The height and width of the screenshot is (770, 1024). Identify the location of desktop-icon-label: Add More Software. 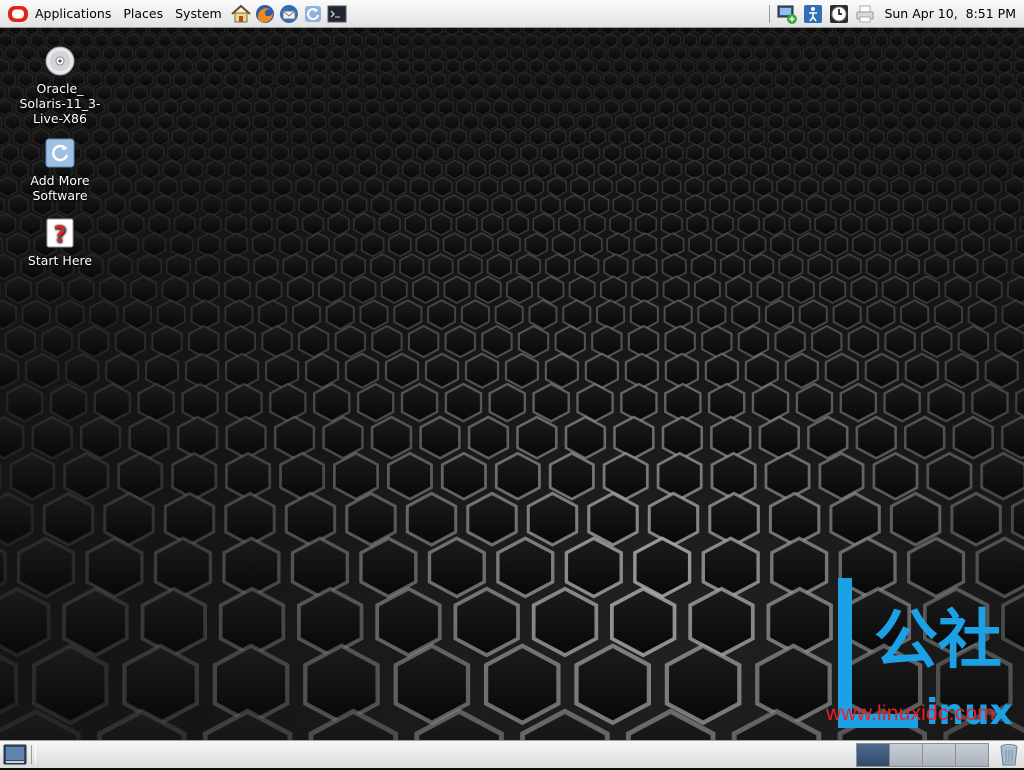
(60, 188).